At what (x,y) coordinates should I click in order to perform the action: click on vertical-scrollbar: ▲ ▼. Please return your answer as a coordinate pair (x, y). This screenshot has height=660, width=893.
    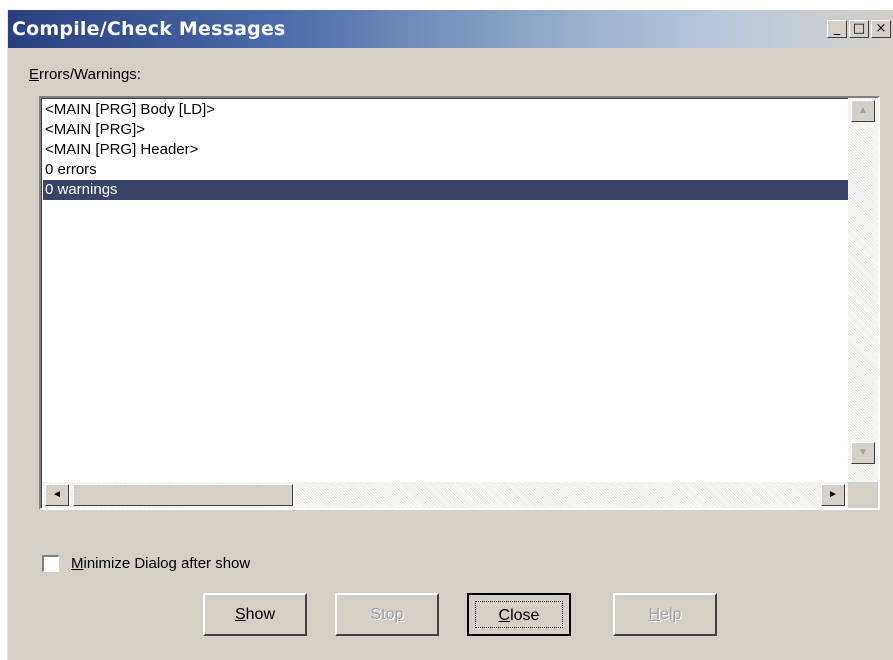
    Looking at the image, I should click on (863, 290).